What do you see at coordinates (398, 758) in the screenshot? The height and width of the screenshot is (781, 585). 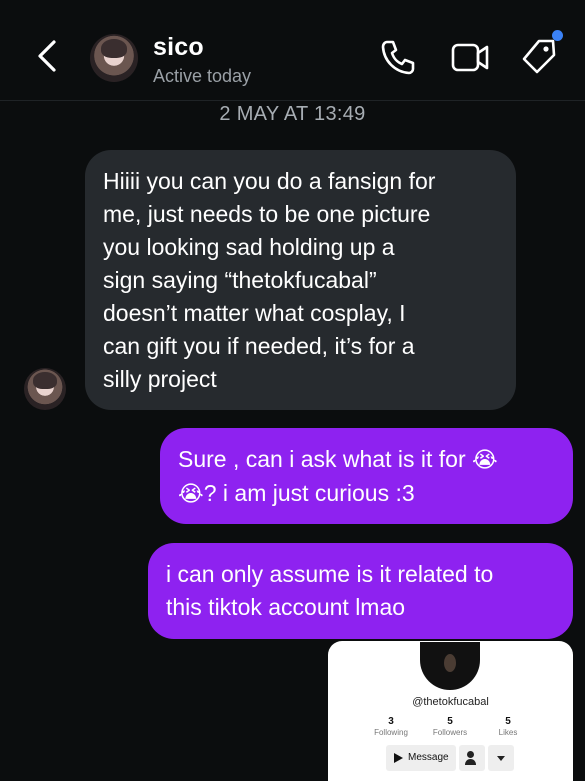 I see `send-icon` at bounding box center [398, 758].